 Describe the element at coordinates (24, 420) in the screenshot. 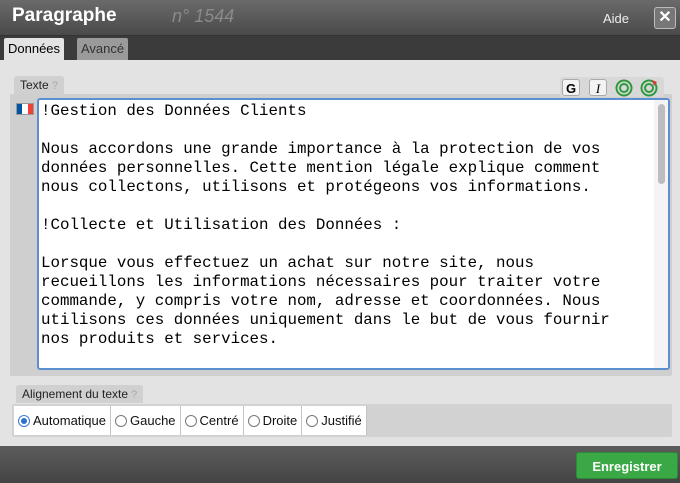

I see `radio-automatique` at that location.